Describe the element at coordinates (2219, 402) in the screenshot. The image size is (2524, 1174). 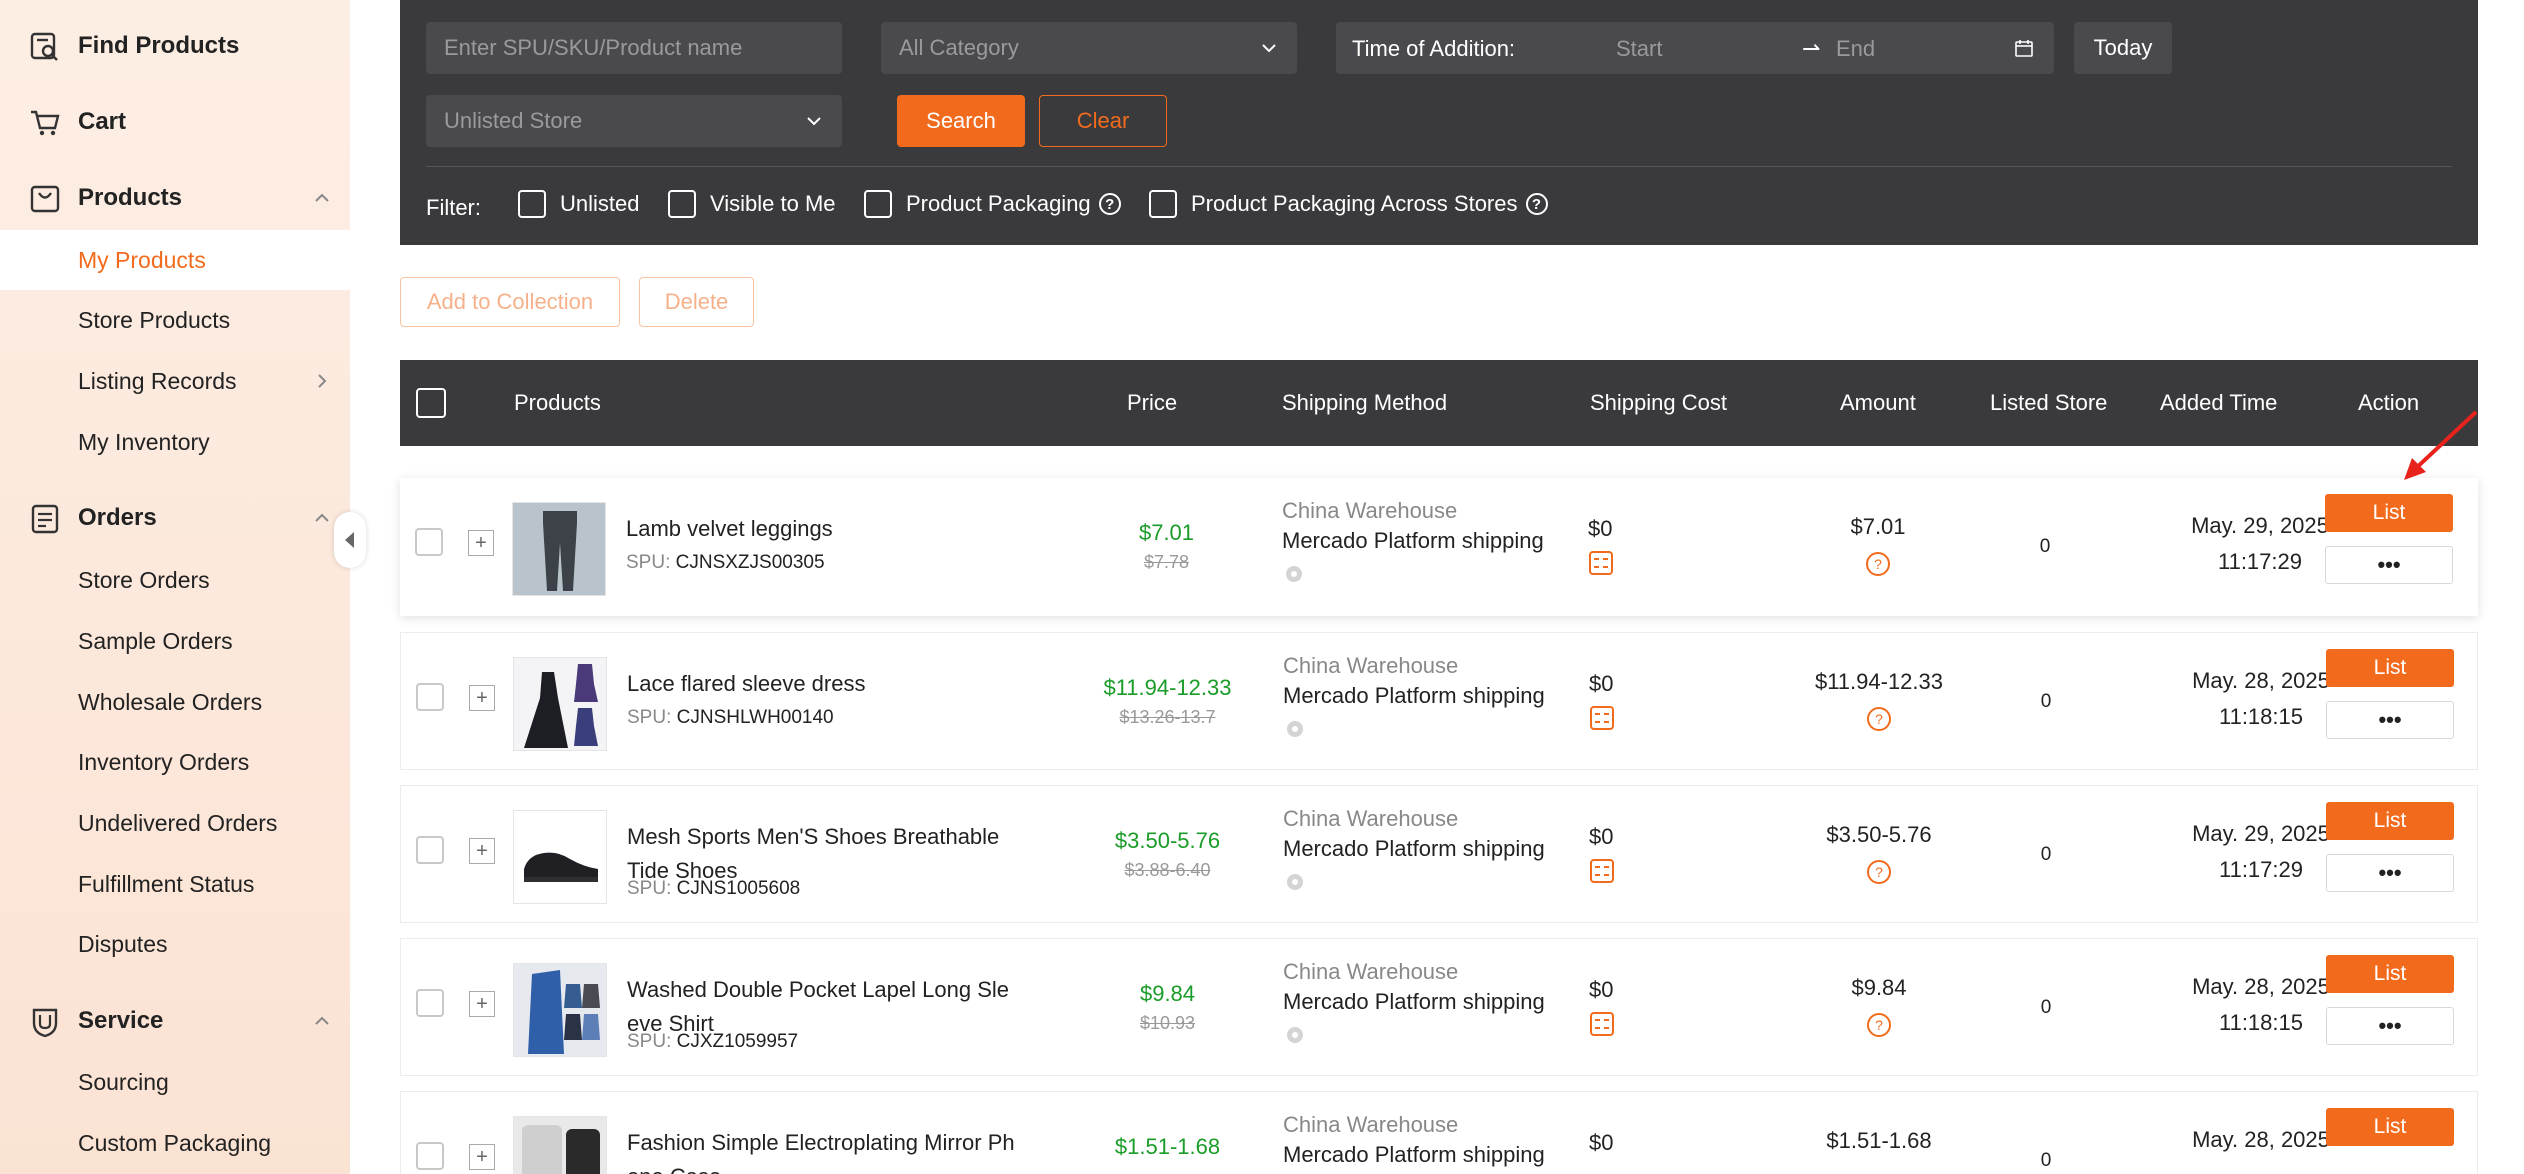
I see `col-added-time: Added Time` at that location.